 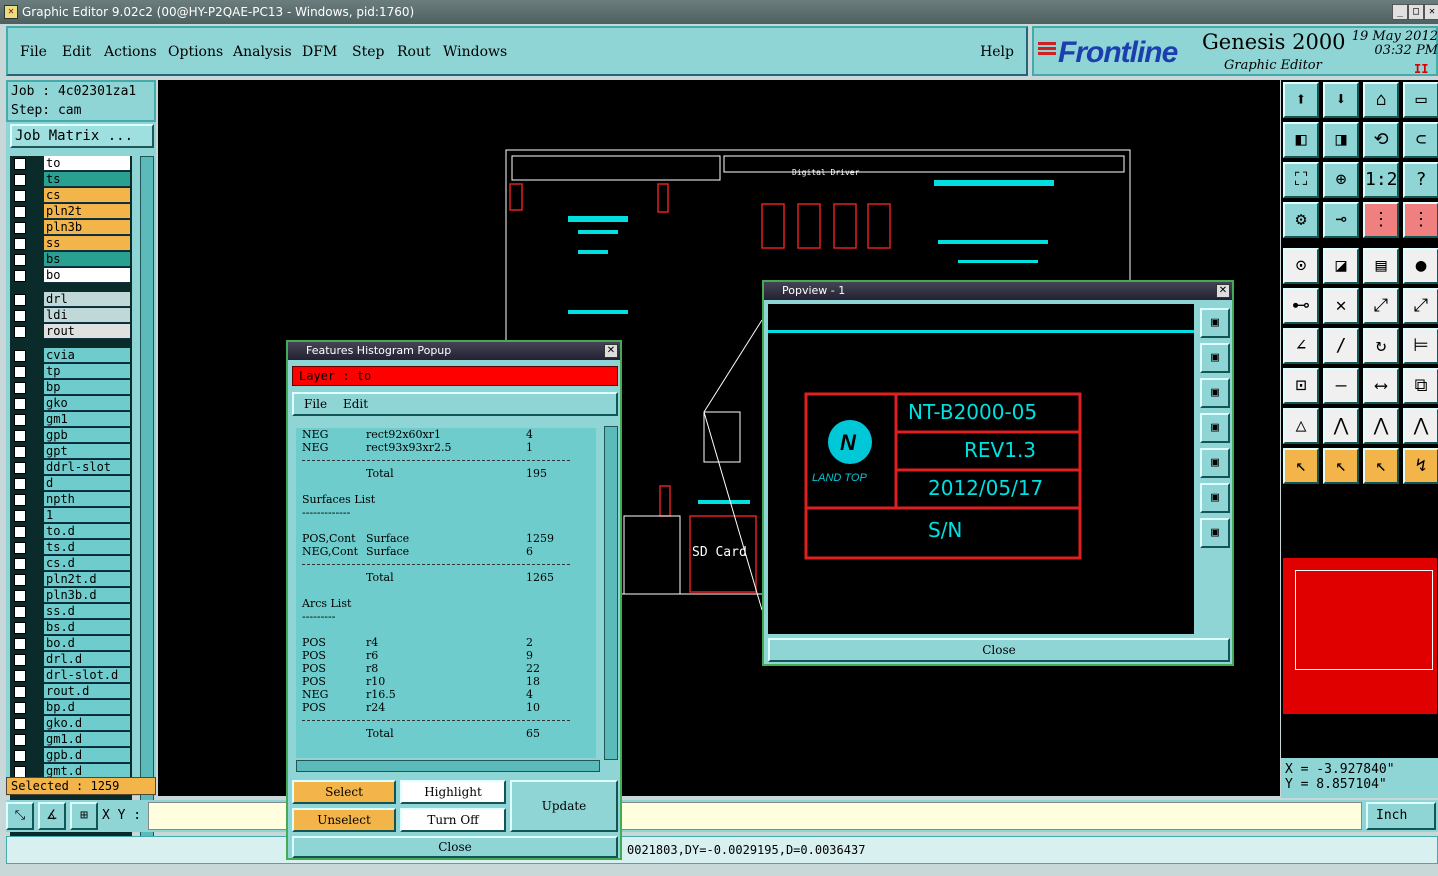 What do you see at coordinates (84, 816) in the screenshot?
I see `grid-icon: ⊞` at bounding box center [84, 816].